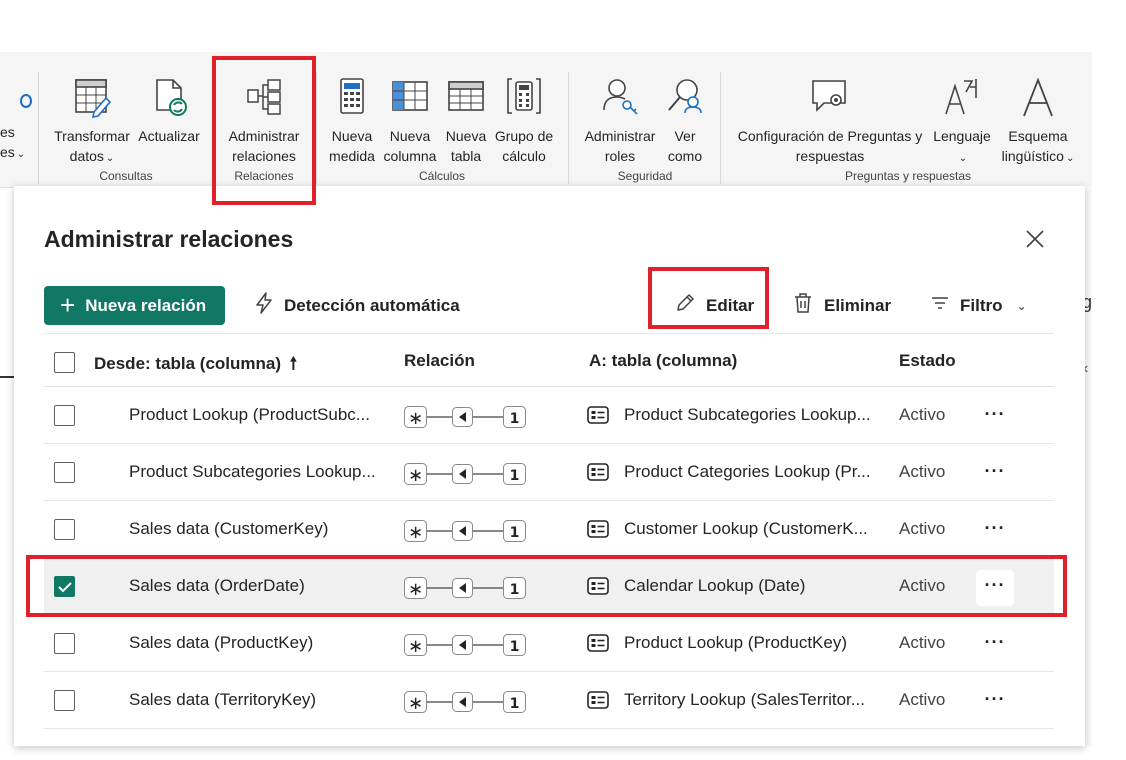 The height and width of the screenshot is (760, 1126). Describe the element at coordinates (212, 128) in the screenshot. I see `ribbon-separator` at that location.